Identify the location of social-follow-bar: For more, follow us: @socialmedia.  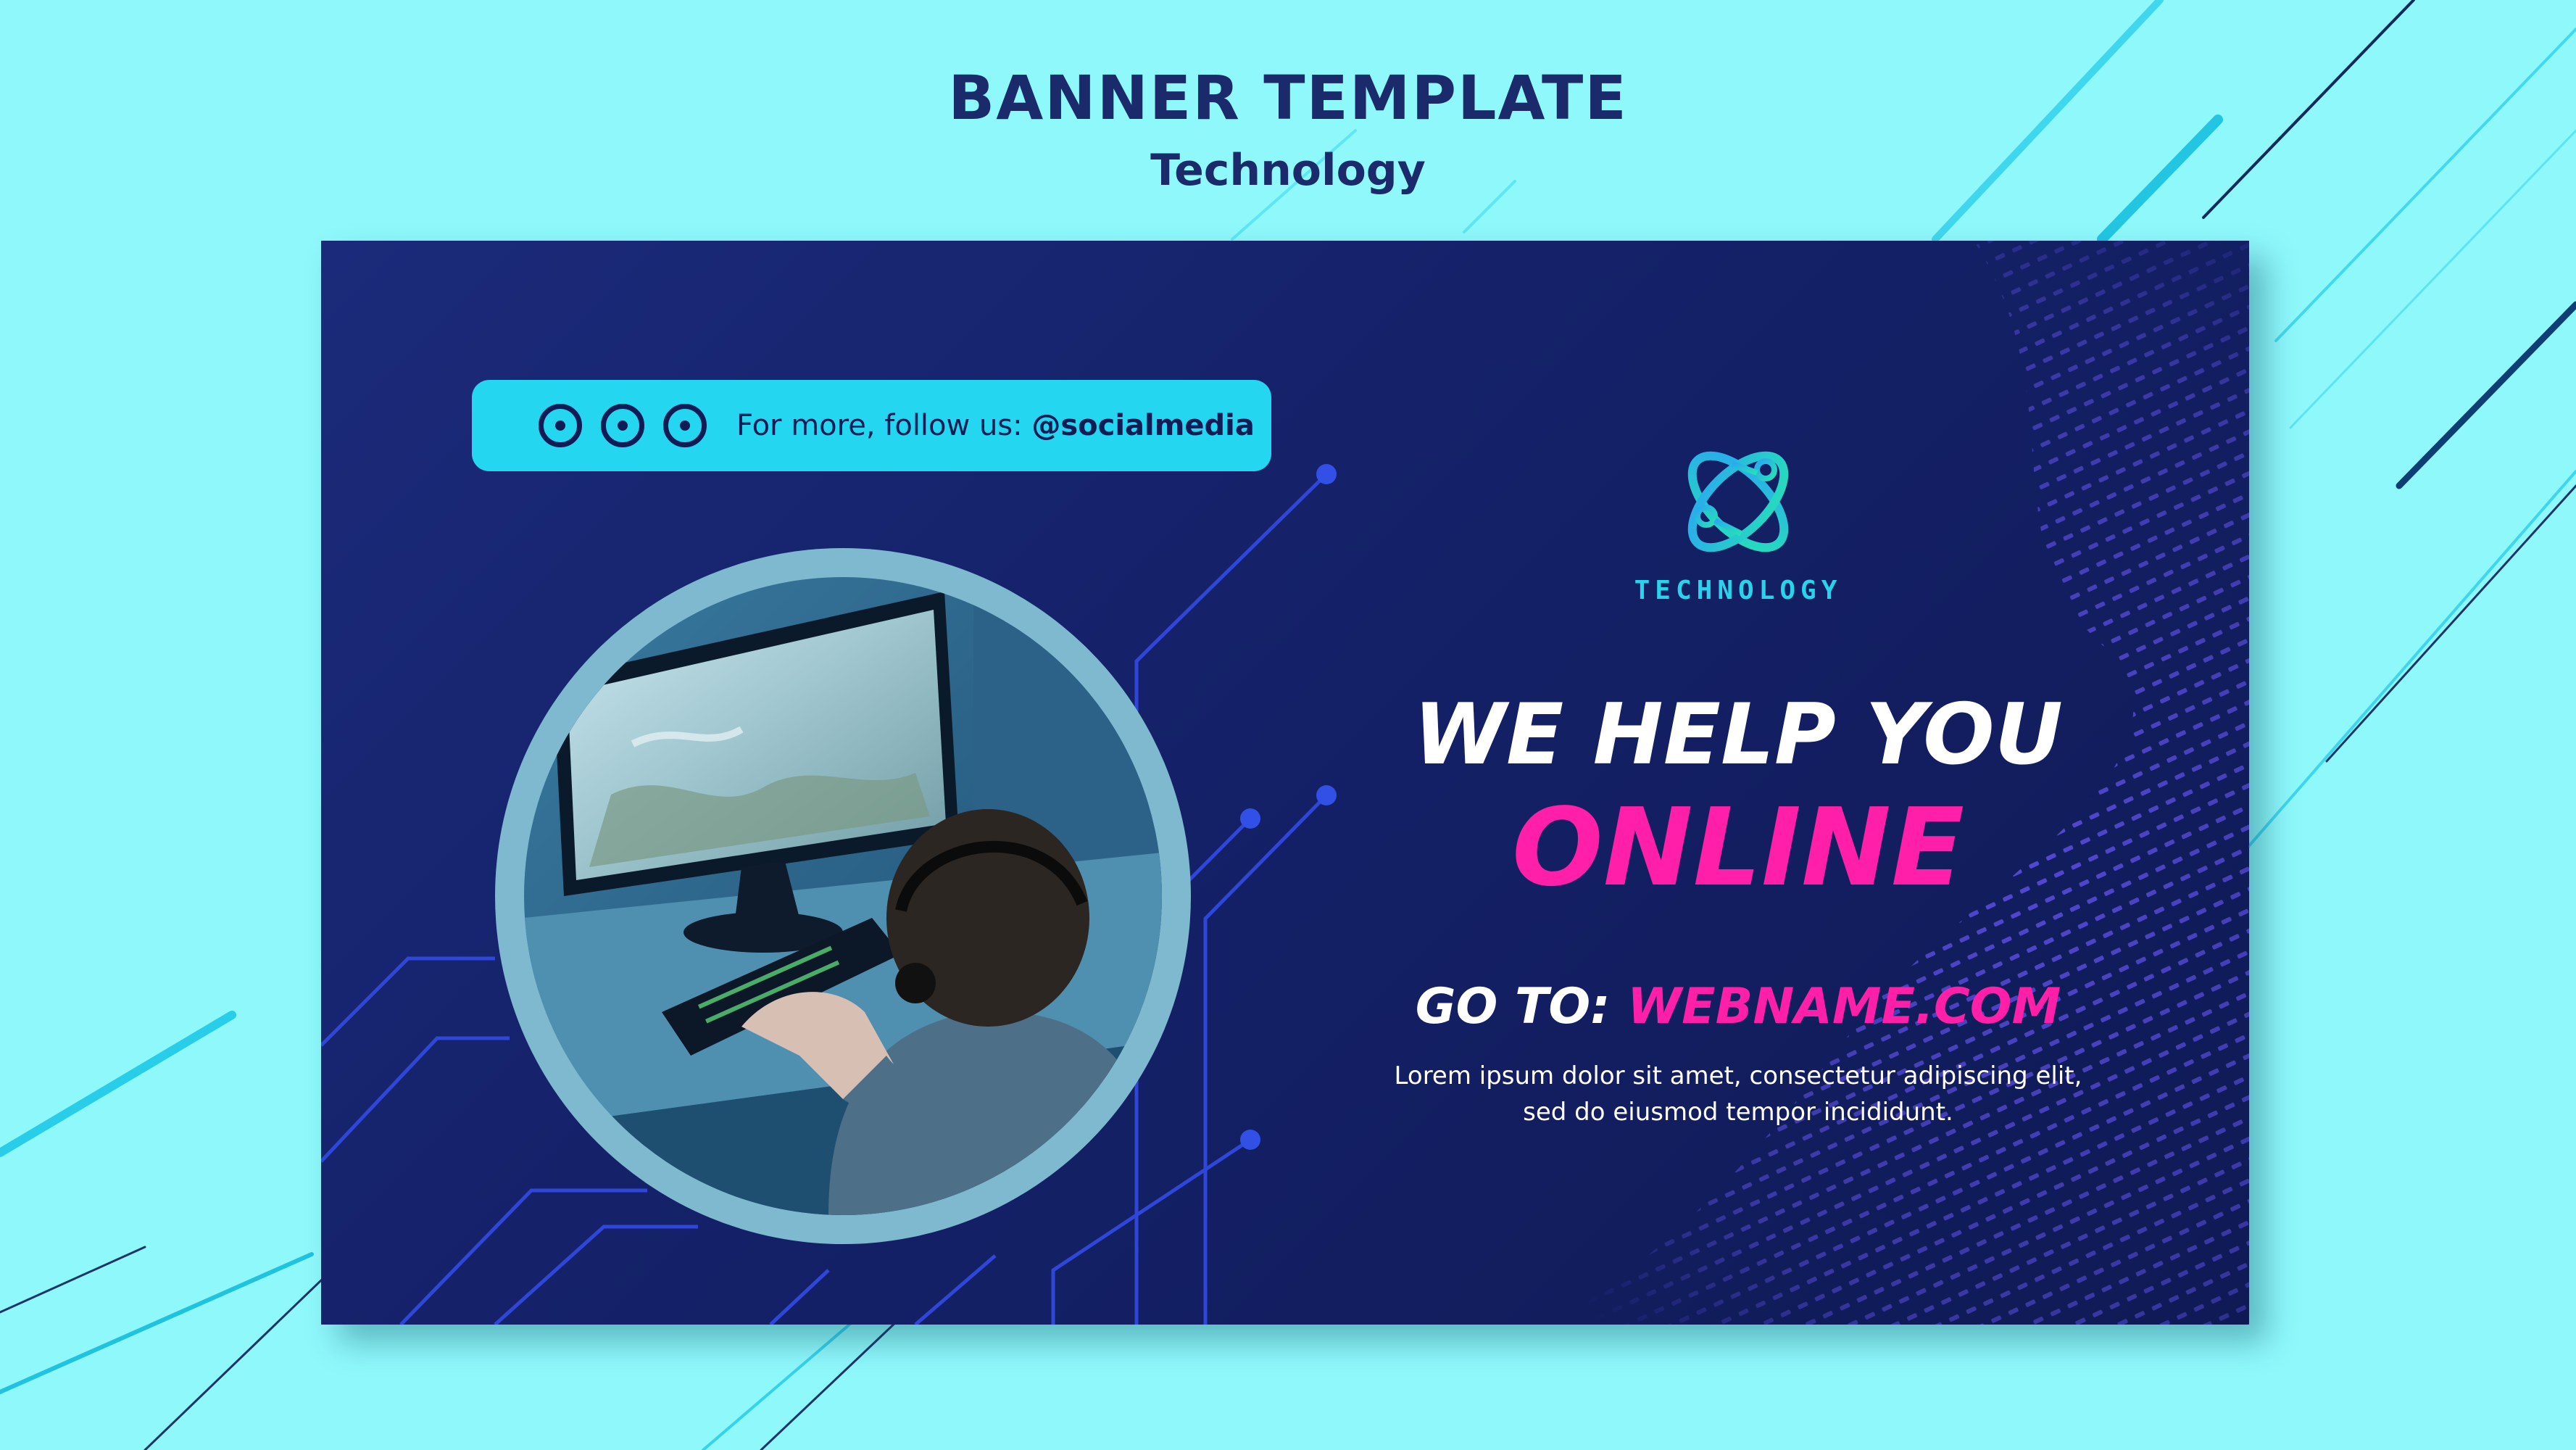
(871, 426).